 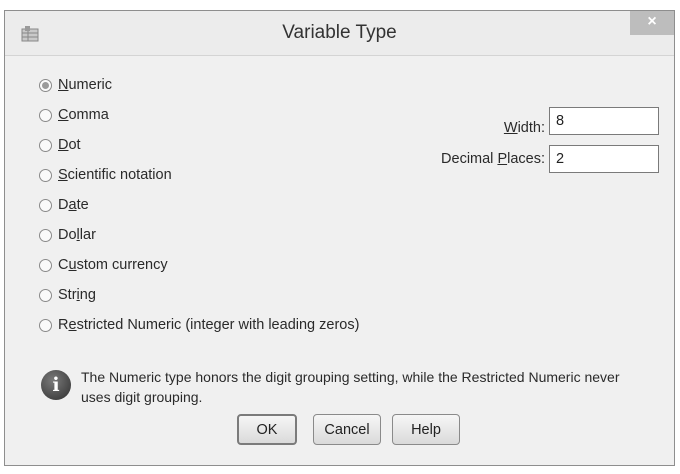 I want to click on radio-option: Numeric, so click(x=75, y=85).